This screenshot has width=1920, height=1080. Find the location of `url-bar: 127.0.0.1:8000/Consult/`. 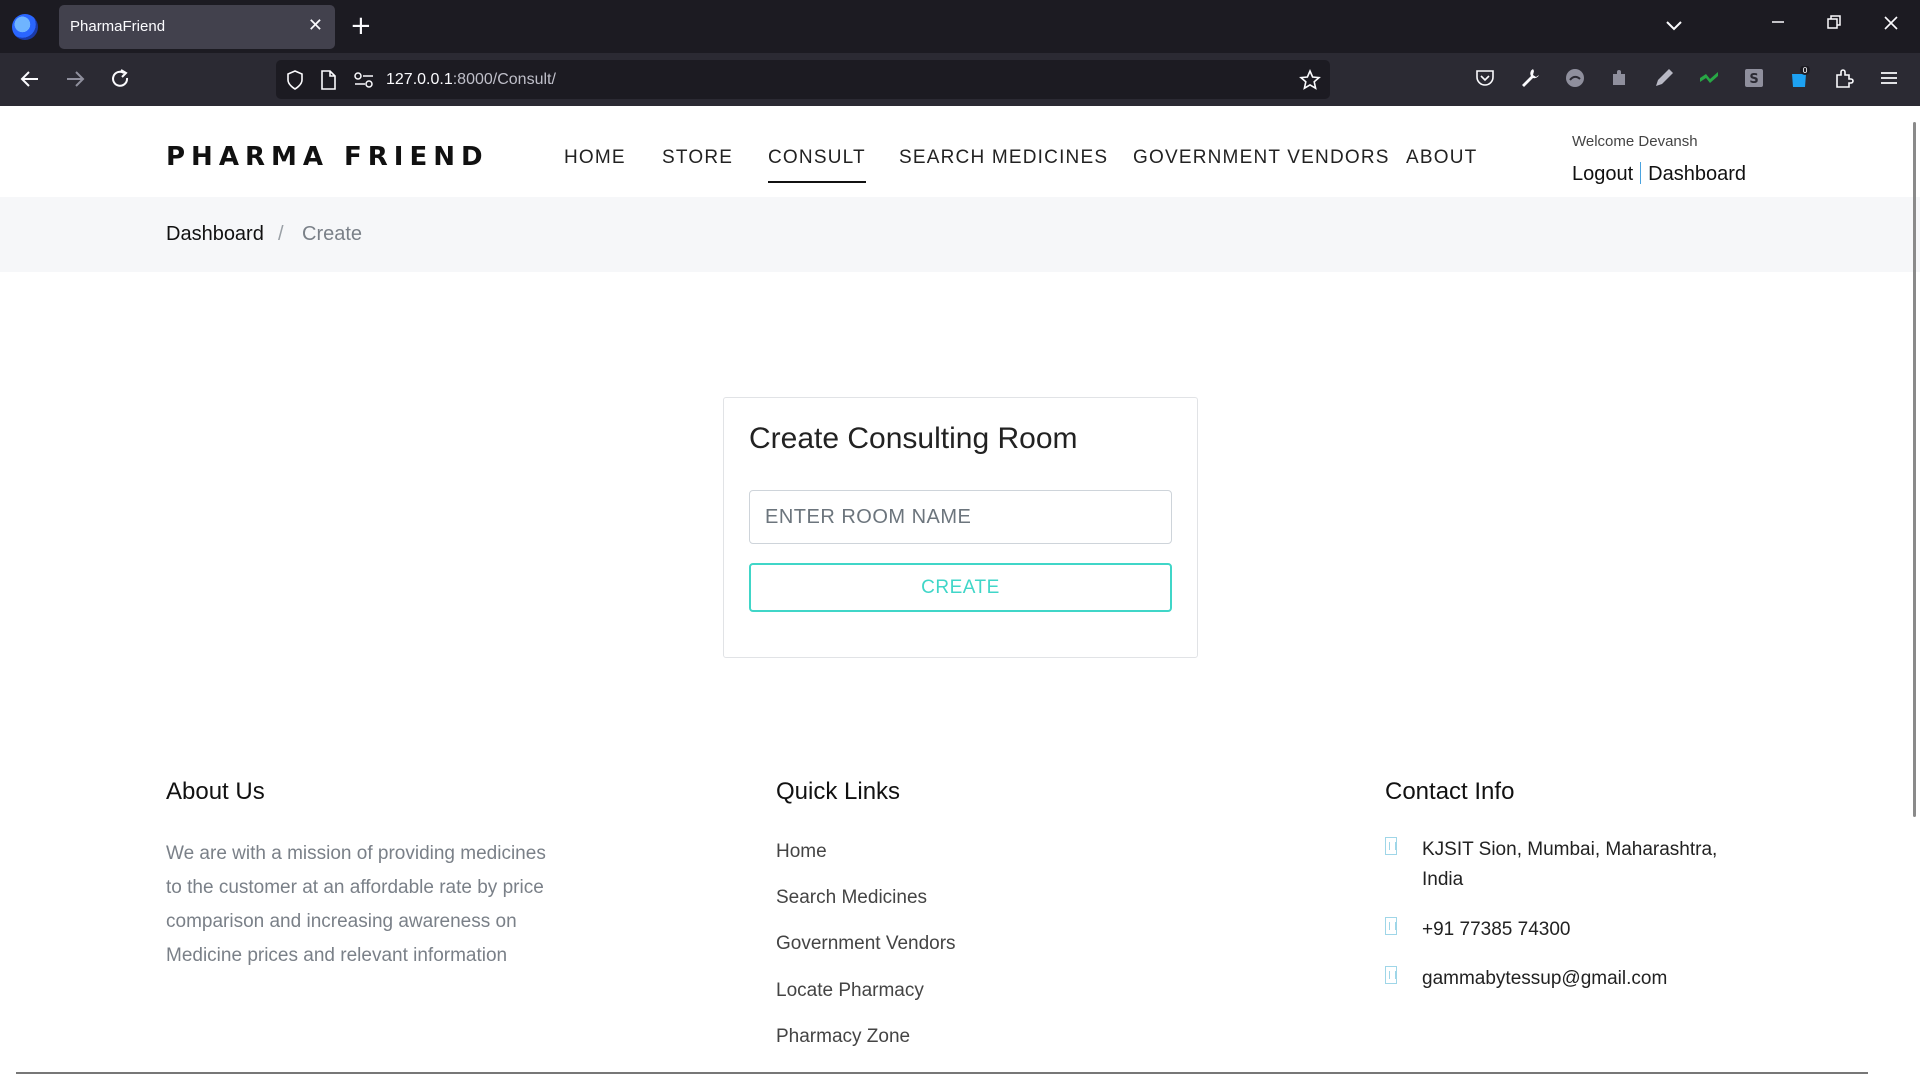

url-bar: 127.0.0.1:8000/Consult/ is located at coordinates (803, 79).